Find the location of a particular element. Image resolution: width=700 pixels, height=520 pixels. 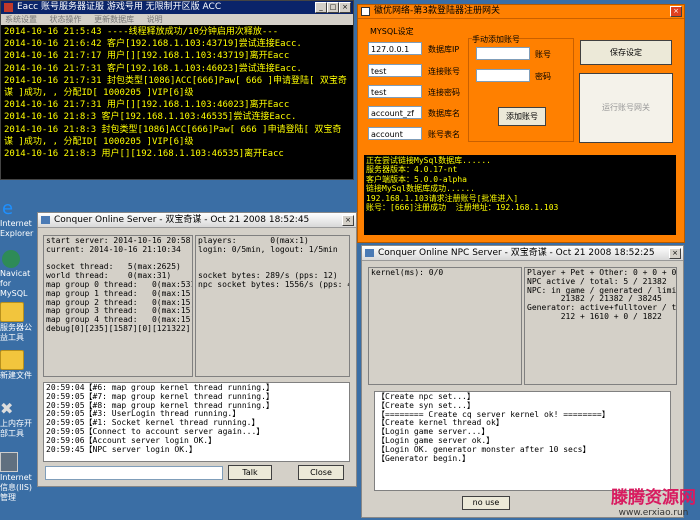

eacc-title-bar: Eacc 账号服务器证服 游戏号用 无限制开区版 ACC _ □ × is located at coordinates (177, 7).